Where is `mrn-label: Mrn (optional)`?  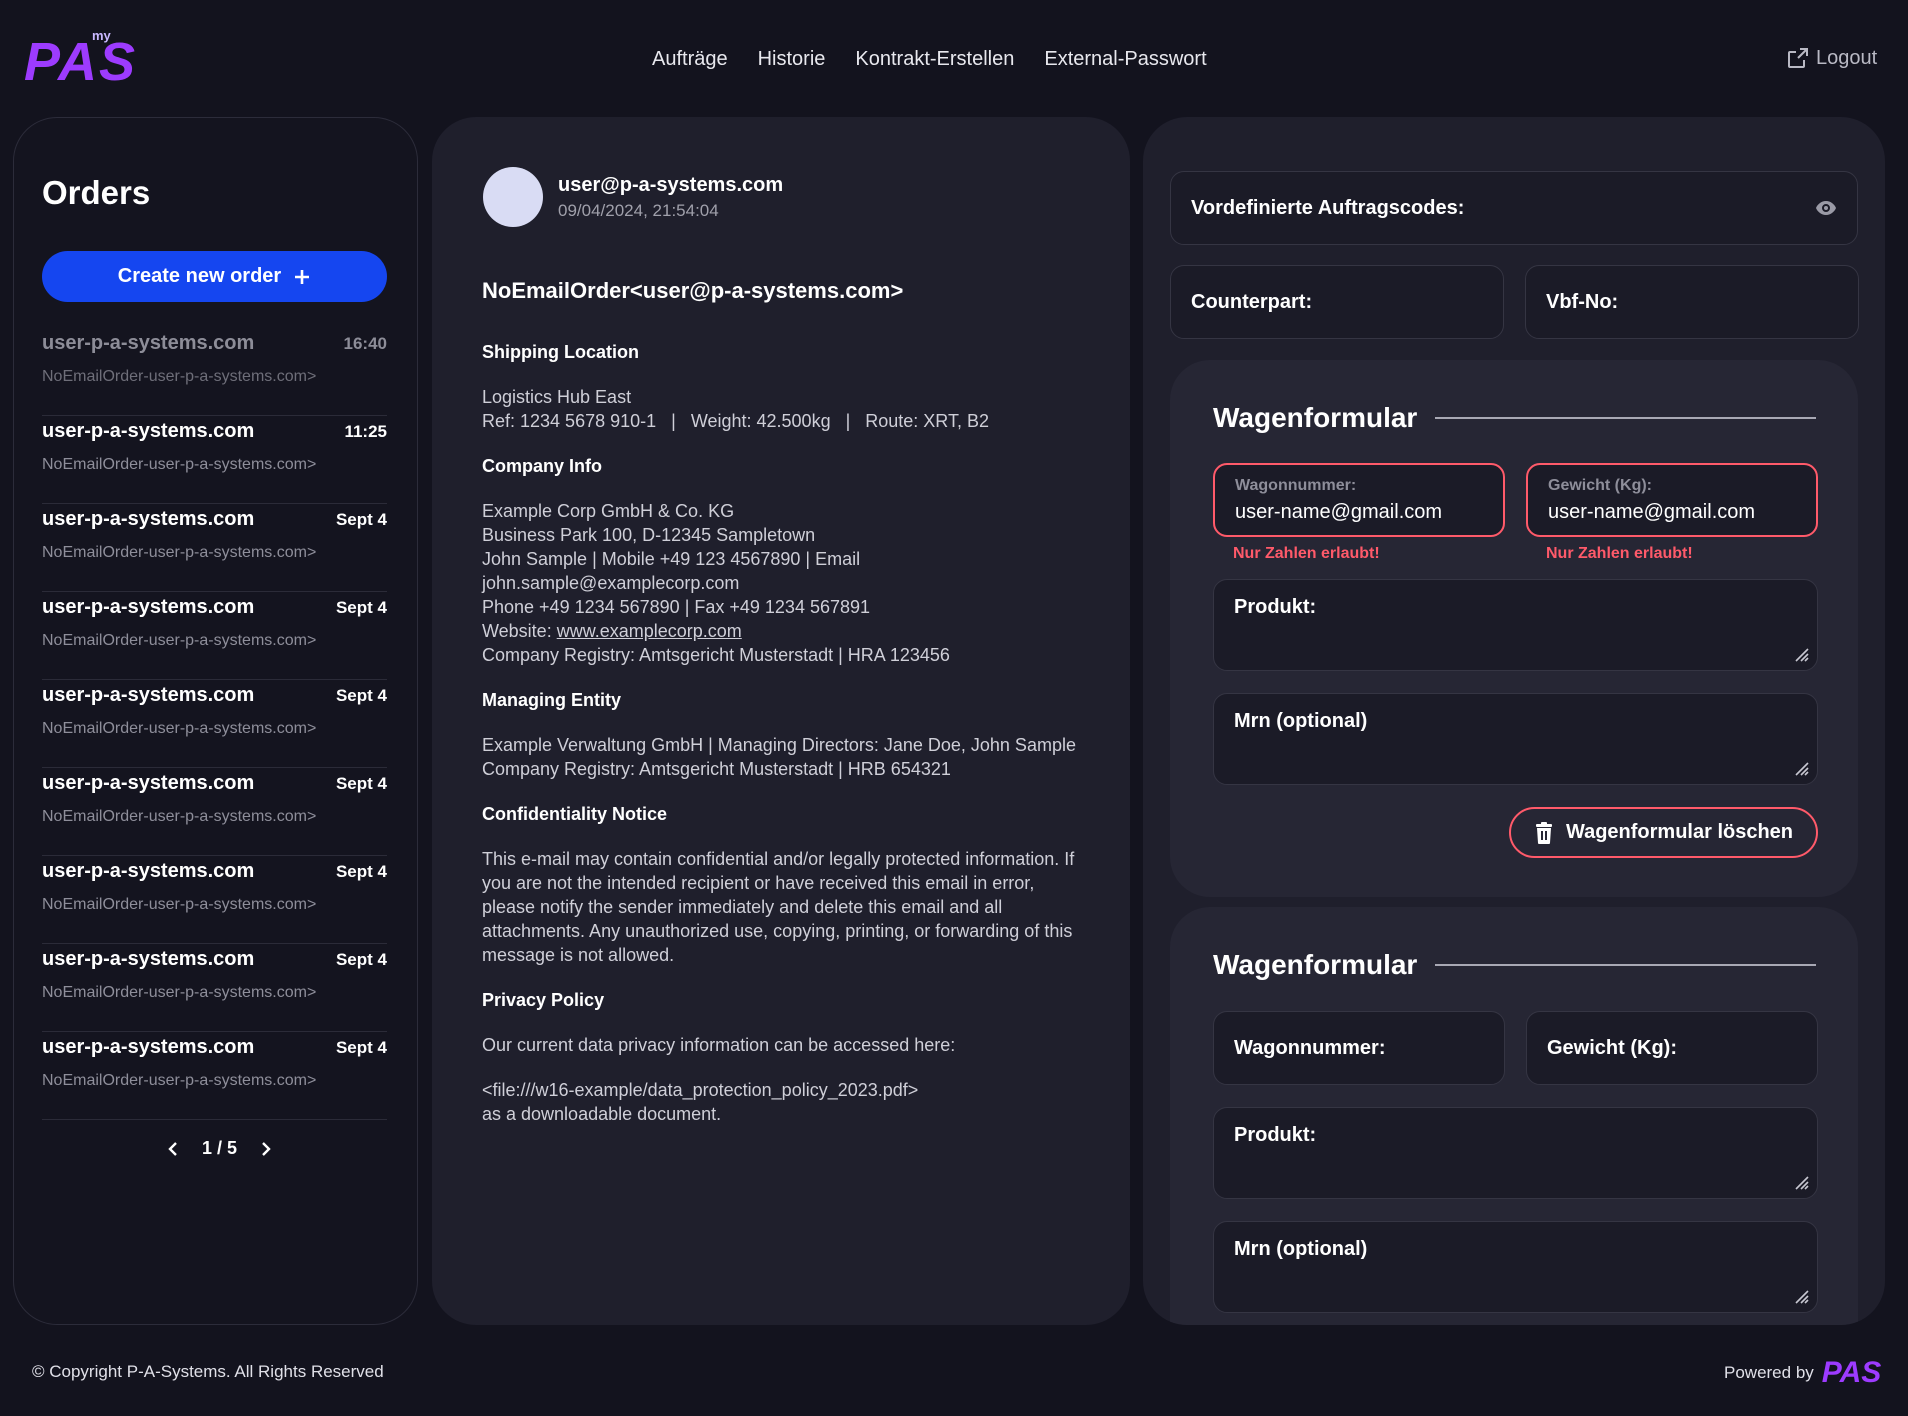 mrn-label: Mrn (optional) is located at coordinates (1301, 1249).